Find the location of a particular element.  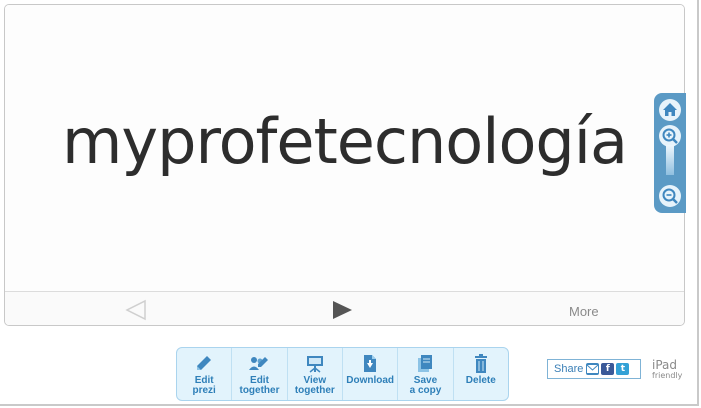

edit-prezi-button: Edit prezi is located at coordinates (205, 374).